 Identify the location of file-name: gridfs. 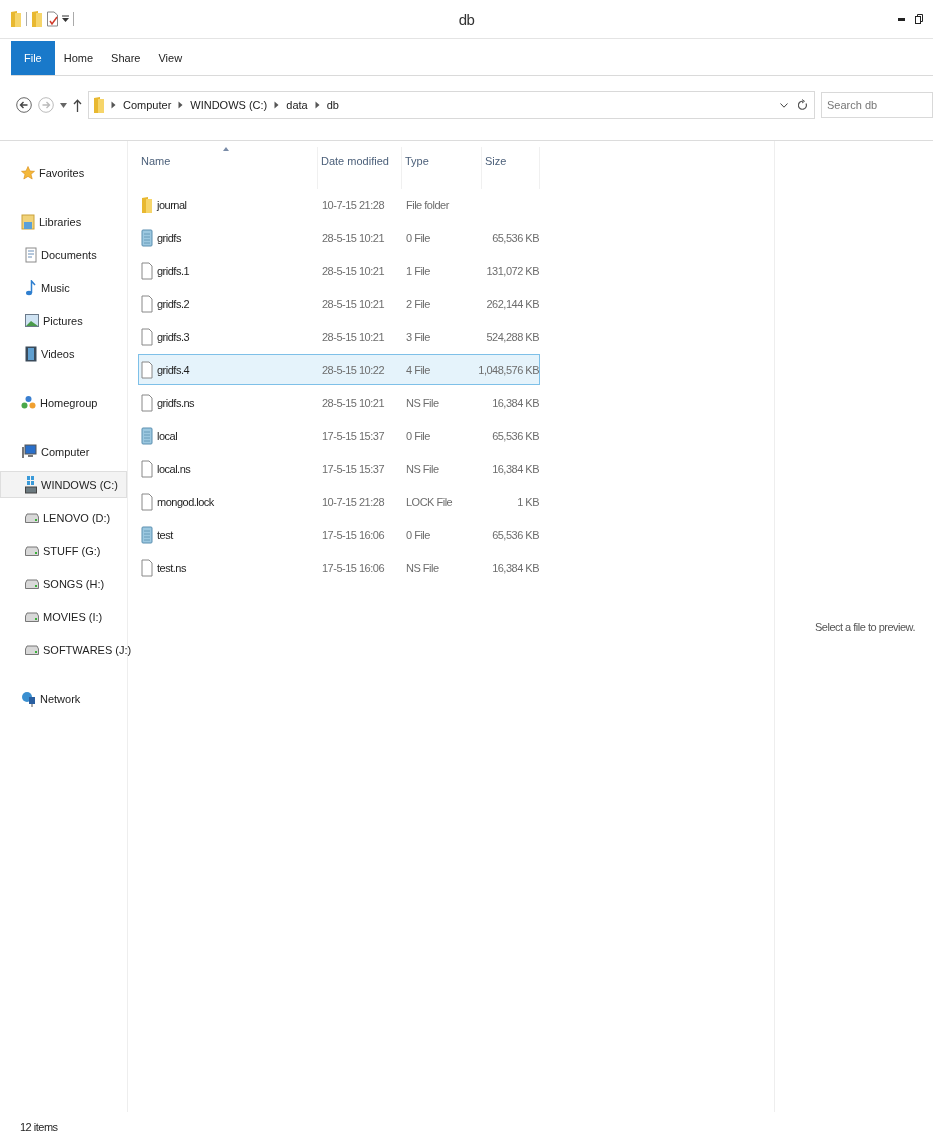
(169, 237).